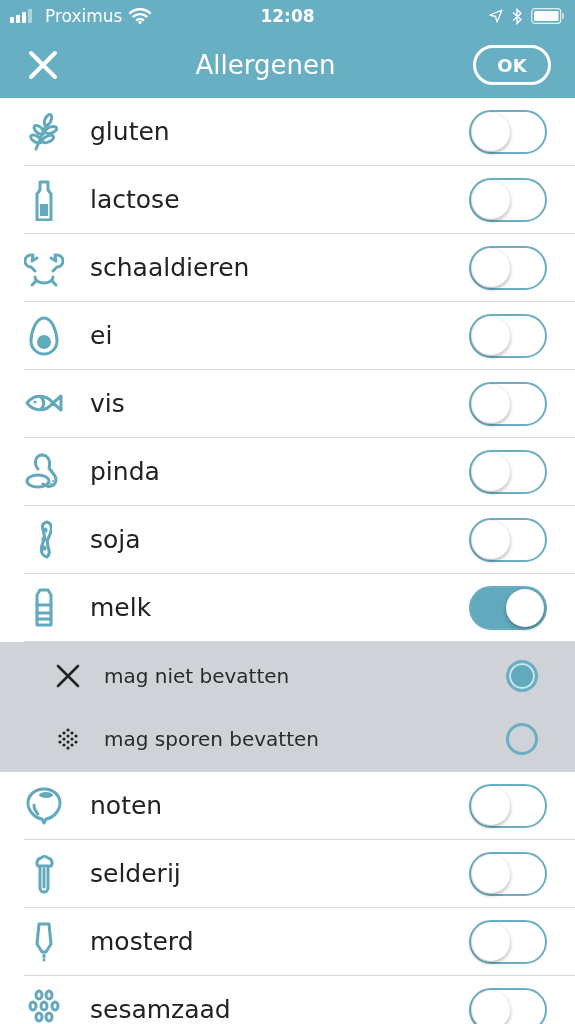  I want to click on close-icon, so click(43, 65).